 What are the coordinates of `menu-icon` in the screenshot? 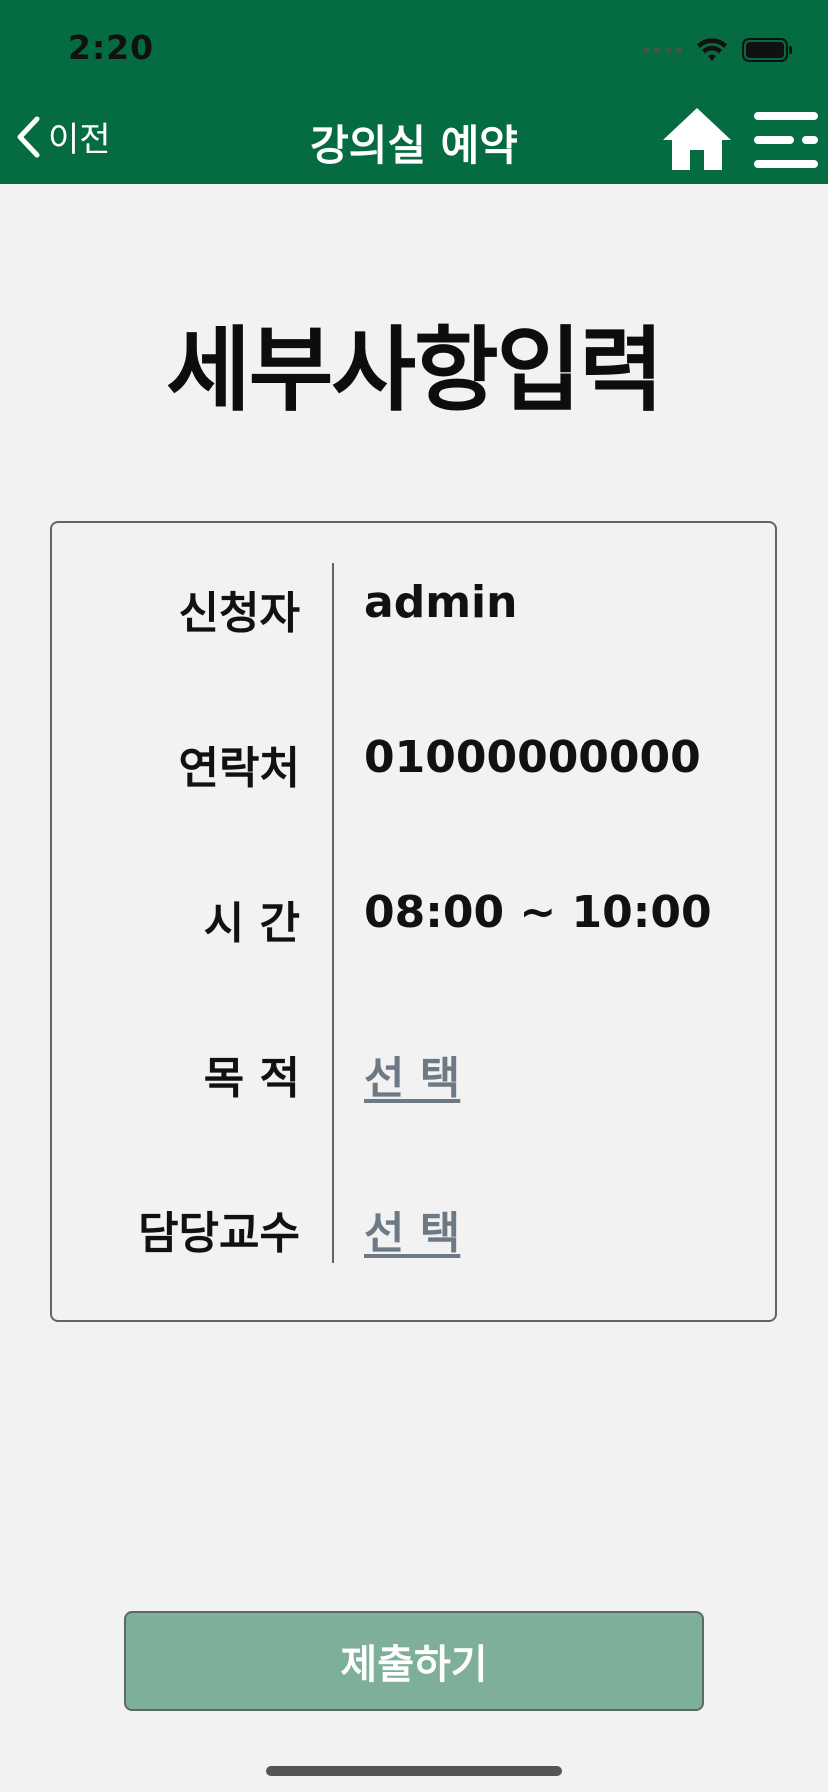 It's located at (786, 140).